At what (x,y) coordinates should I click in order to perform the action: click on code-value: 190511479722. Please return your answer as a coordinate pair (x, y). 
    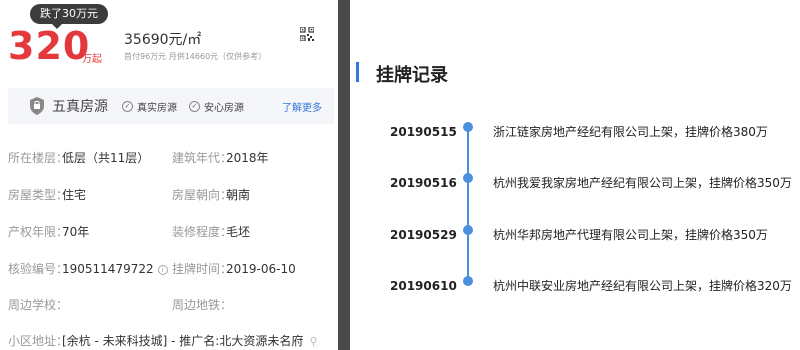
    Looking at the image, I should click on (108, 269).